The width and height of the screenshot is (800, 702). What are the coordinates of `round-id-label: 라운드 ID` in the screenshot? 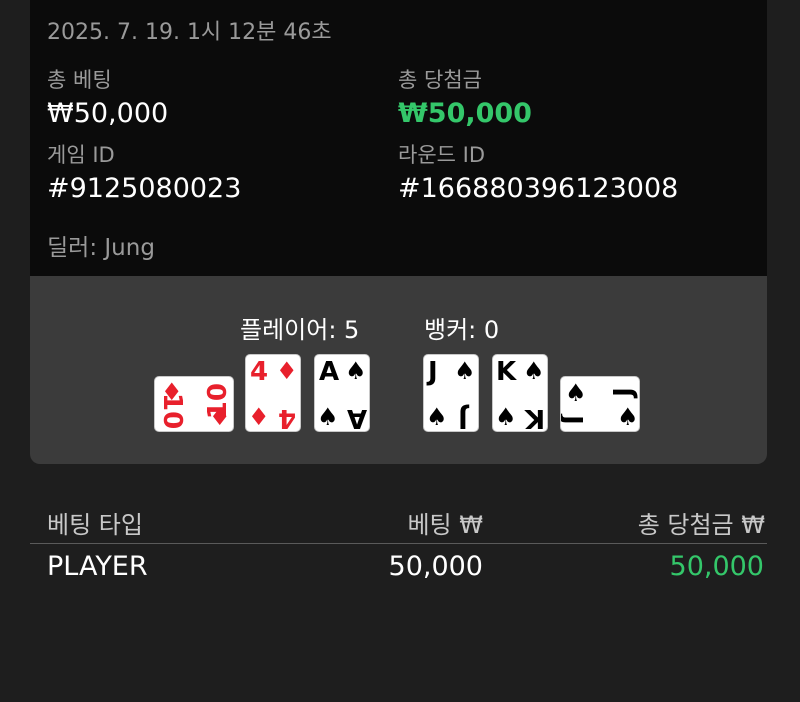 It's located at (441, 155).